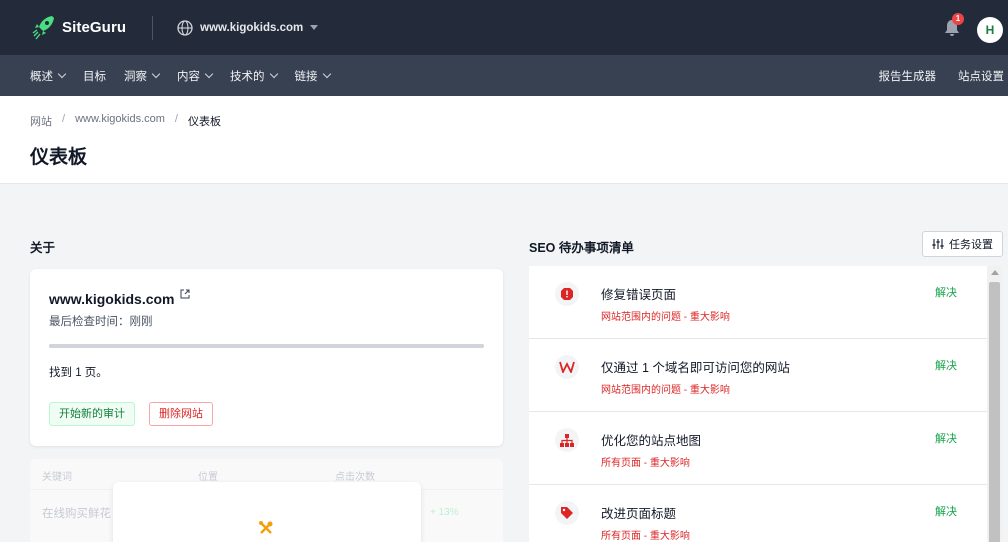 The width and height of the screenshot is (1008, 542). I want to click on scrollbar-thumb, so click(994, 412).